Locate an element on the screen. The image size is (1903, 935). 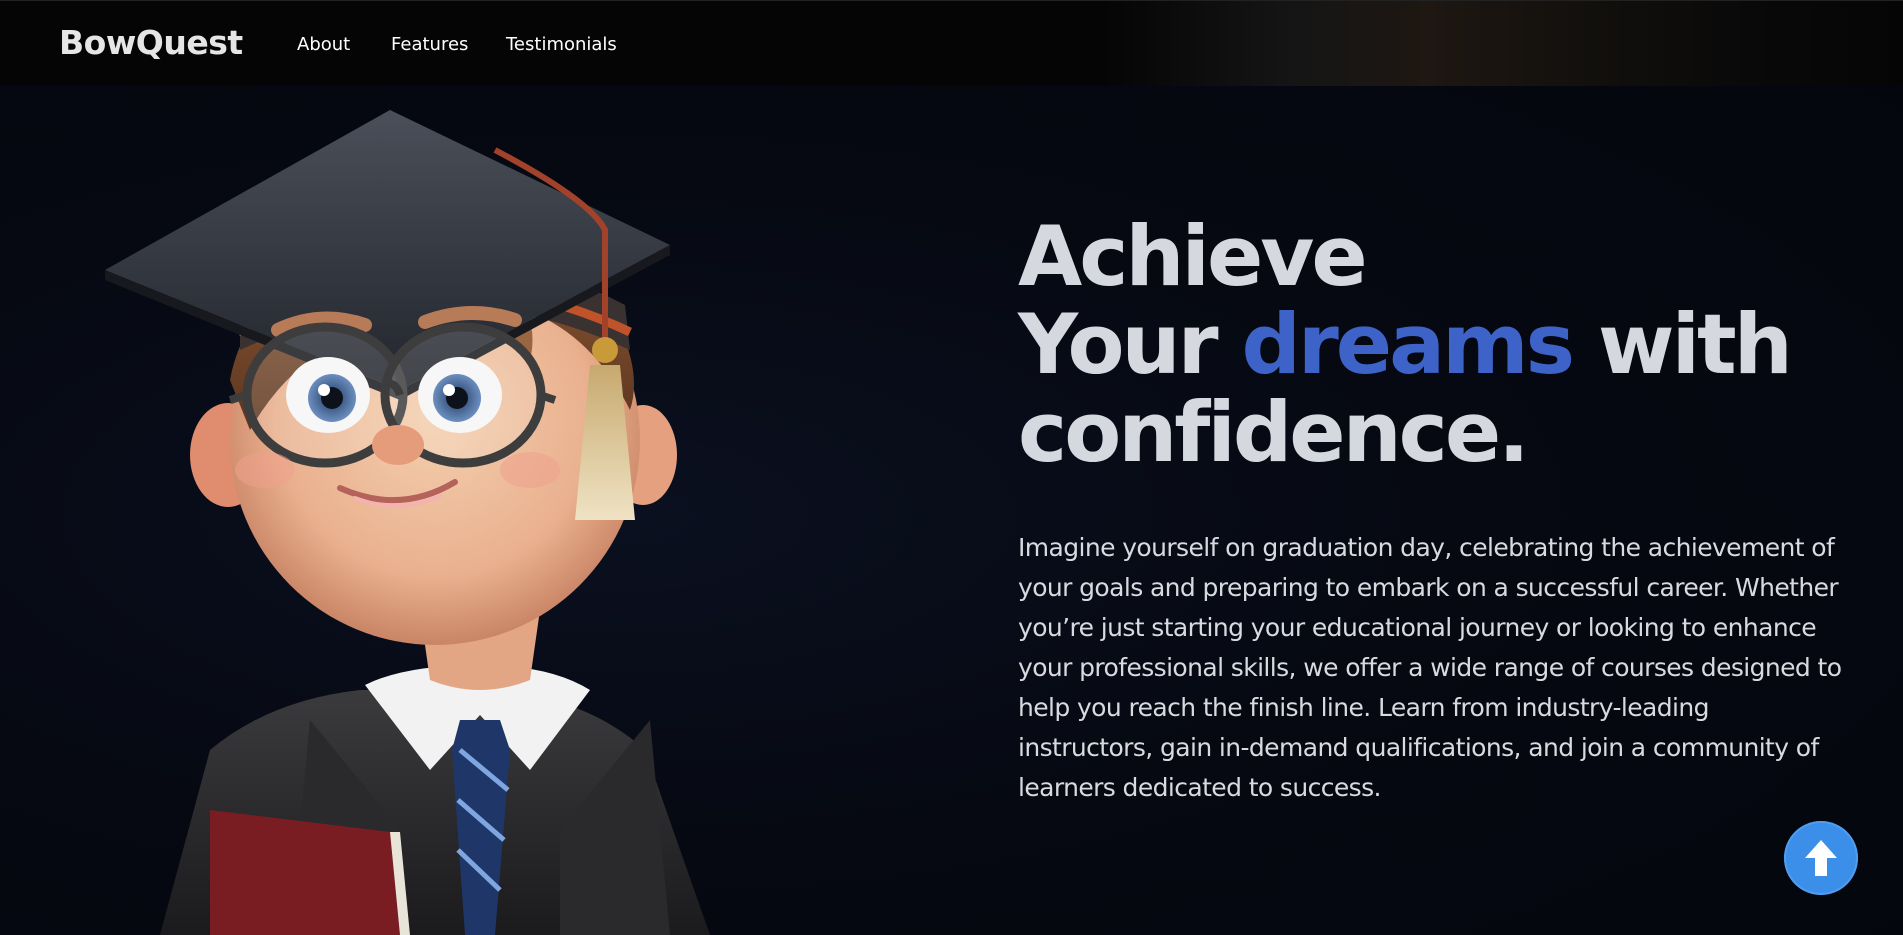
nav-link-features: Features is located at coordinates (429, 44).